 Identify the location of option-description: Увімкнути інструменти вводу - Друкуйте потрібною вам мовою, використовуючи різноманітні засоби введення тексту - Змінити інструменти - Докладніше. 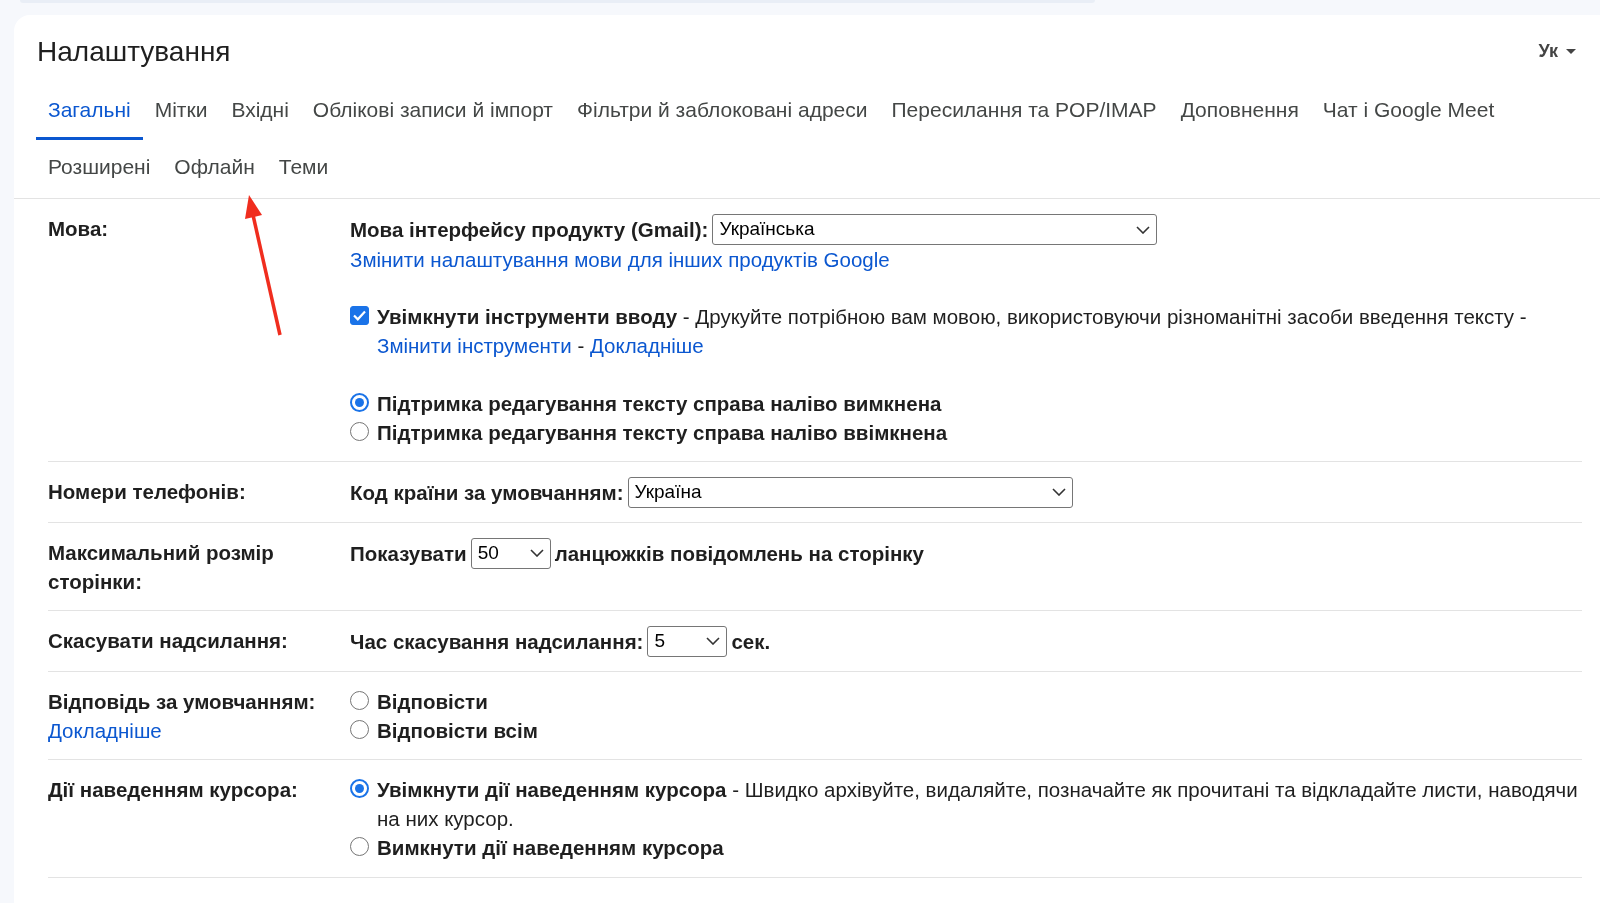
(952, 332).